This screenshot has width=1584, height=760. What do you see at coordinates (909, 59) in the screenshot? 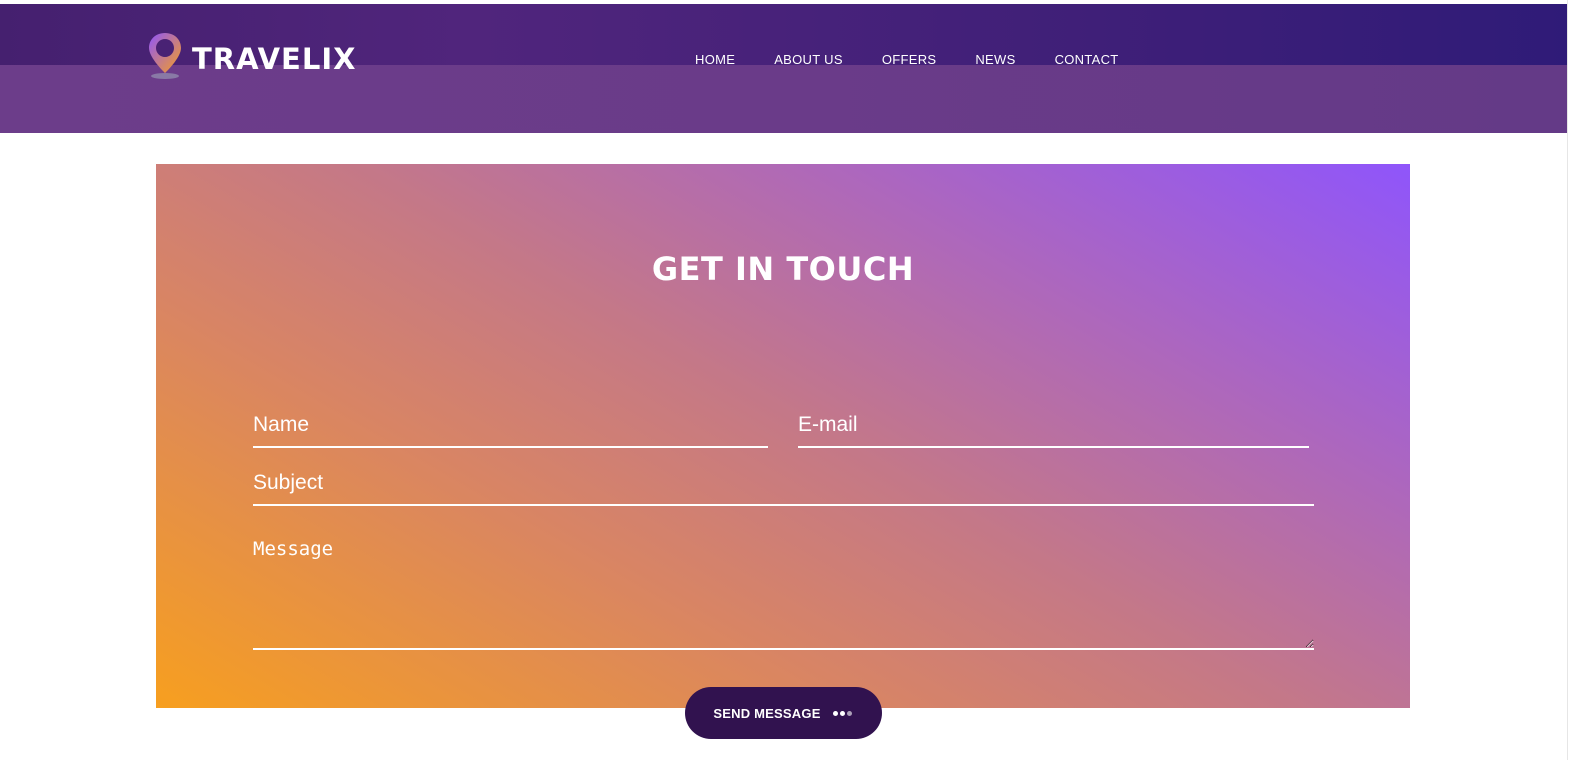
I see `nav-item-offers: OFFERS` at bounding box center [909, 59].